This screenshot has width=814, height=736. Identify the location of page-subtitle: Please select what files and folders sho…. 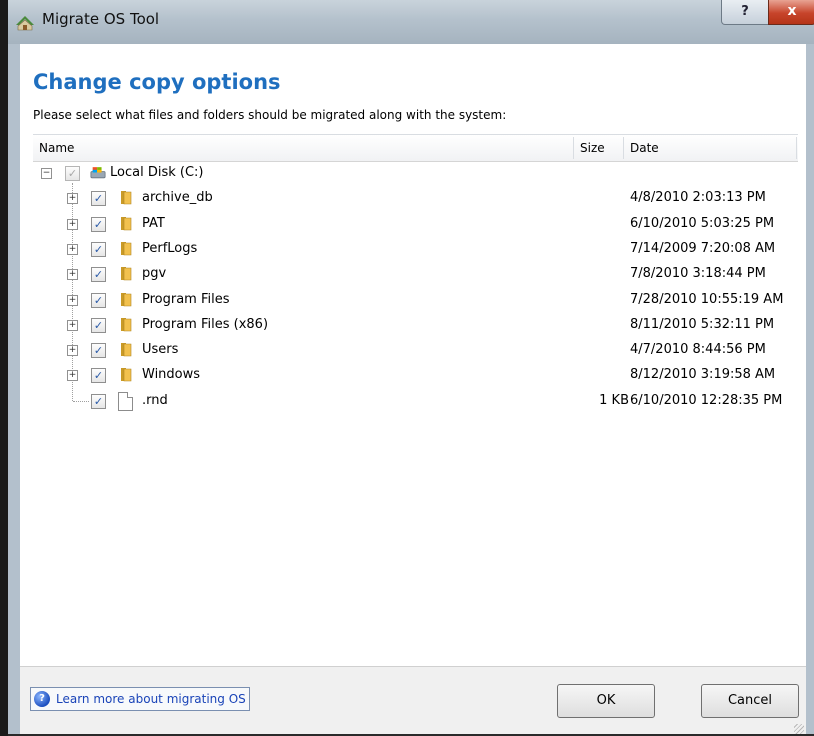
(270, 115).